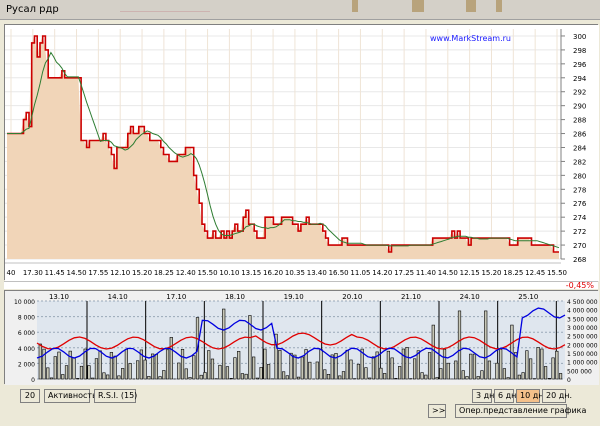  I want to click on x-tick-label: 17.55, so click(98, 273).